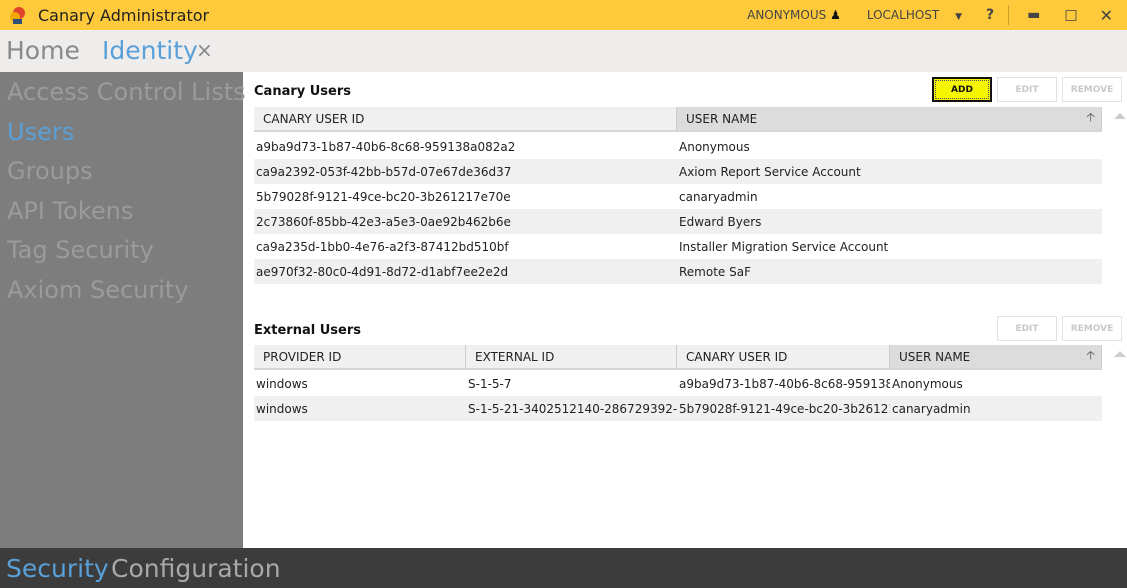  What do you see at coordinates (382, 246) in the screenshot?
I see `cell-user-id: ca9a235d-1bb0-4e76-a2f3-87412bd510bf` at bounding box center [382, 246].